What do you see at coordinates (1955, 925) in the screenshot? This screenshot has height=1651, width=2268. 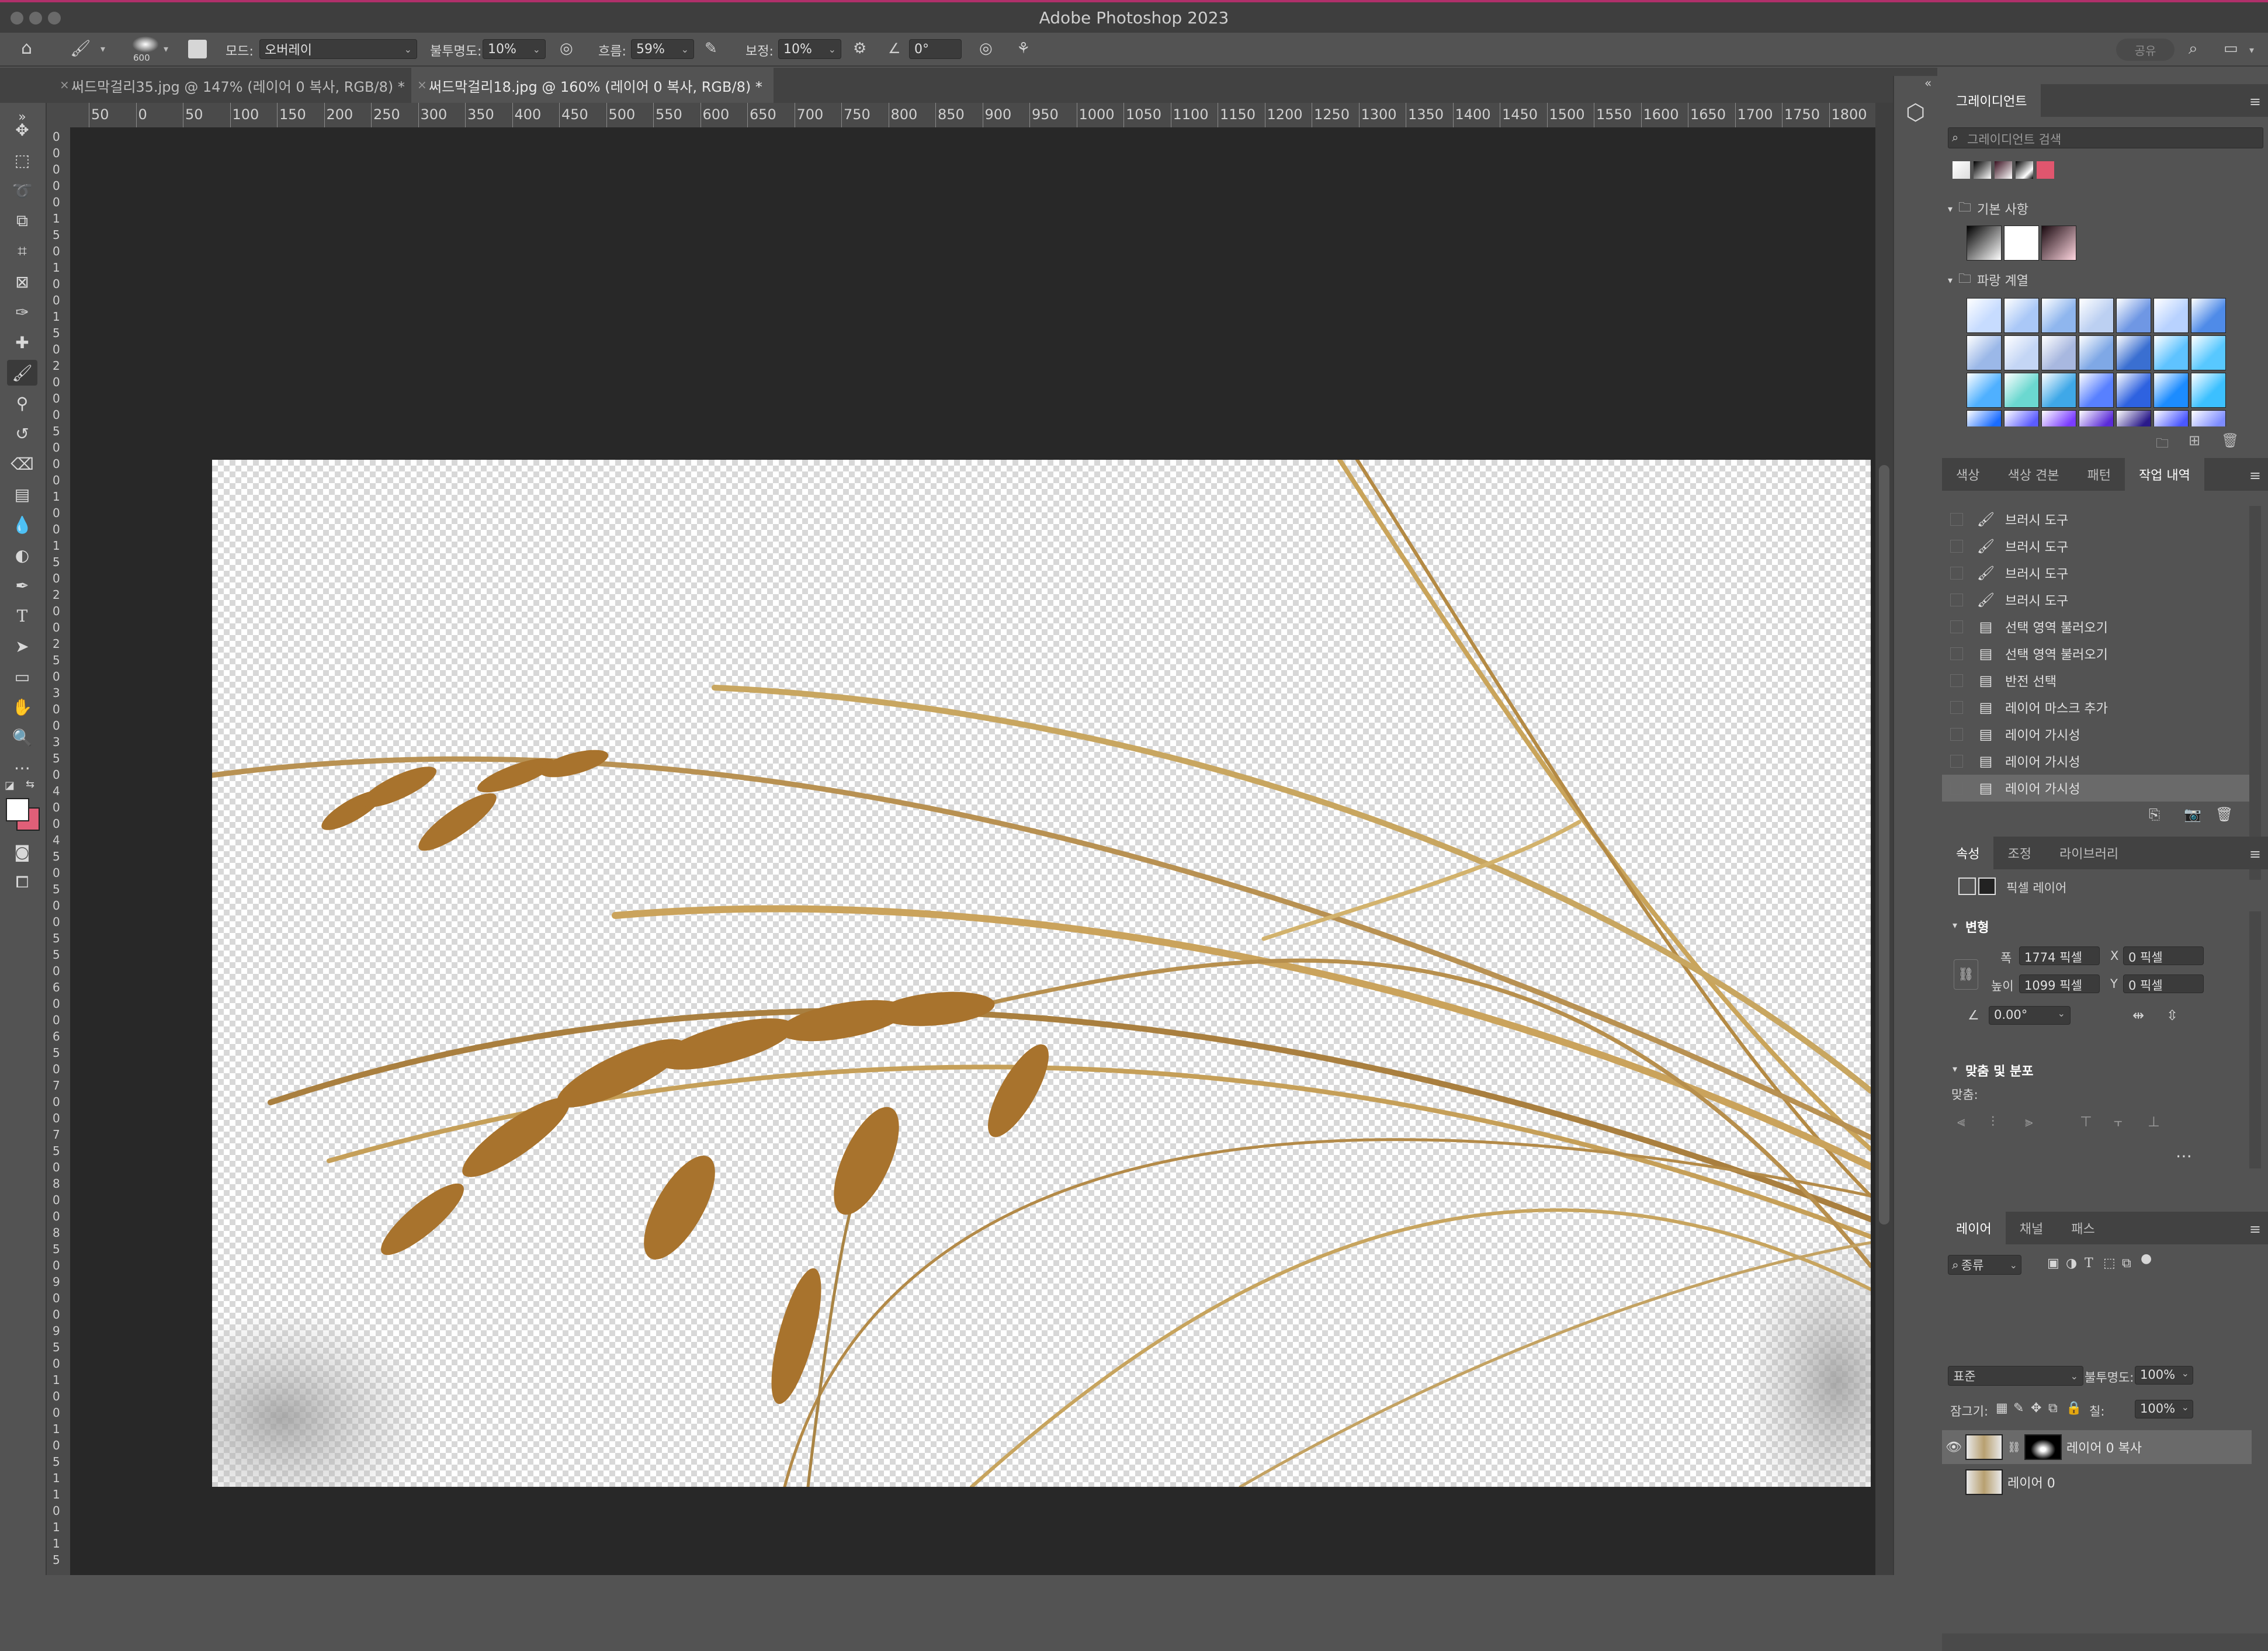 I see `chevron-down-icon: ▾` at bounding box center [1955, 925].